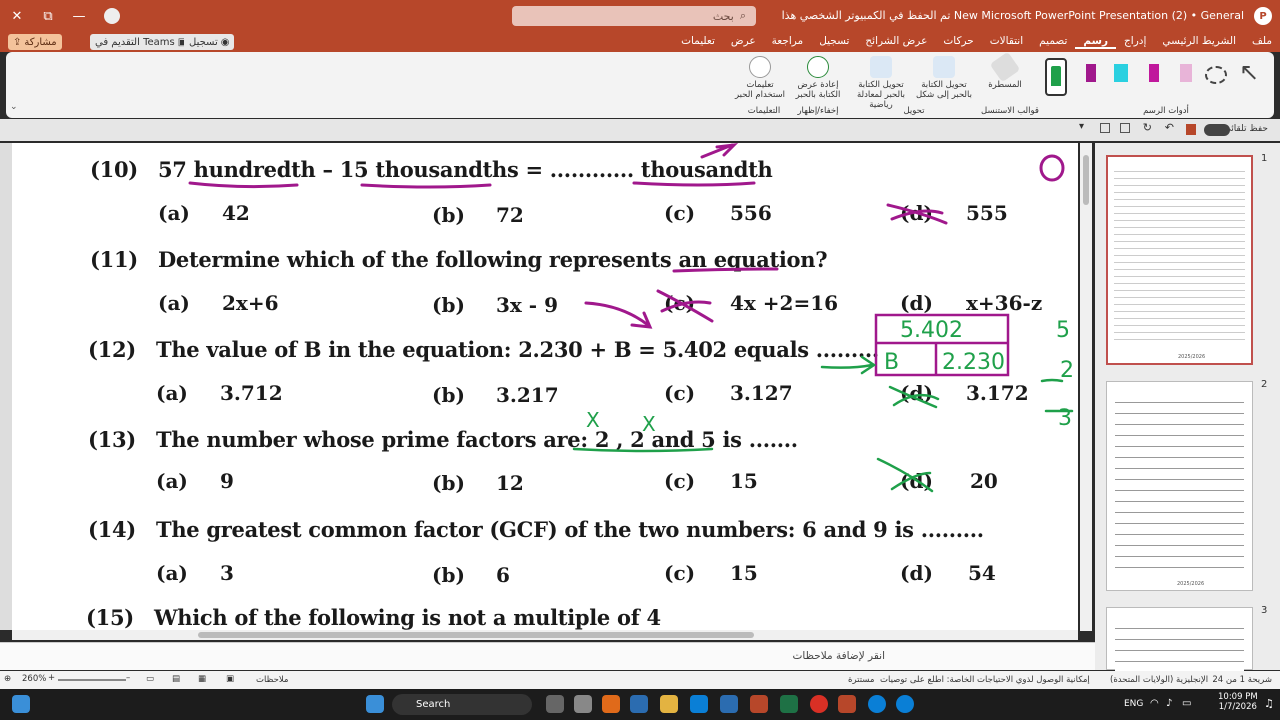 This screenshot has width=1280, height=720. I want to click on lasso-icon, so click(1216, 75).